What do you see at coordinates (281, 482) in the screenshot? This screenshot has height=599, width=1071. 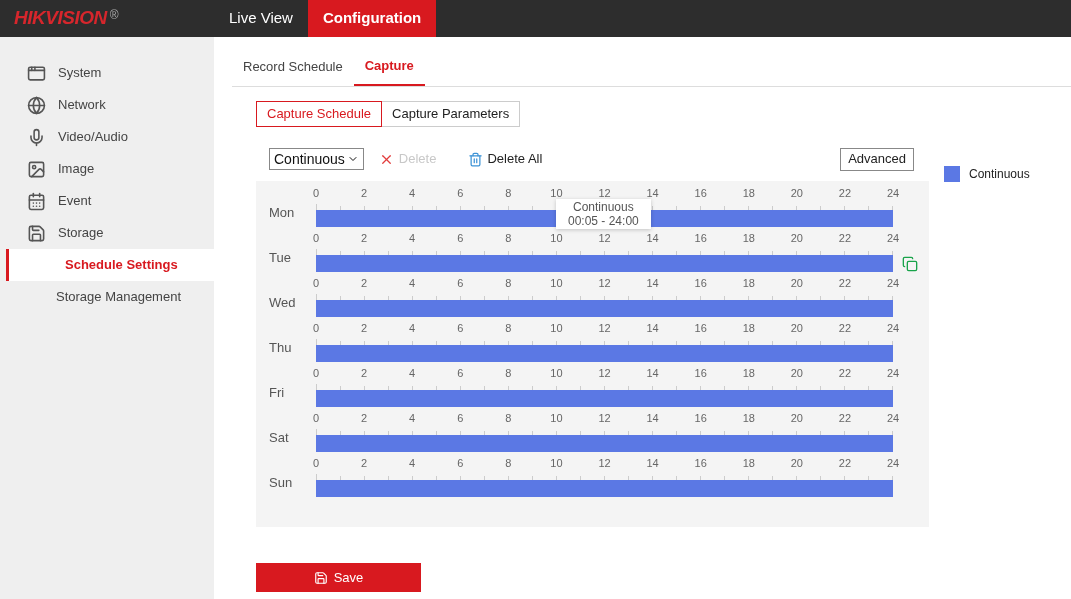 I see `day-label: Sun` at bounding box center [281, 482].